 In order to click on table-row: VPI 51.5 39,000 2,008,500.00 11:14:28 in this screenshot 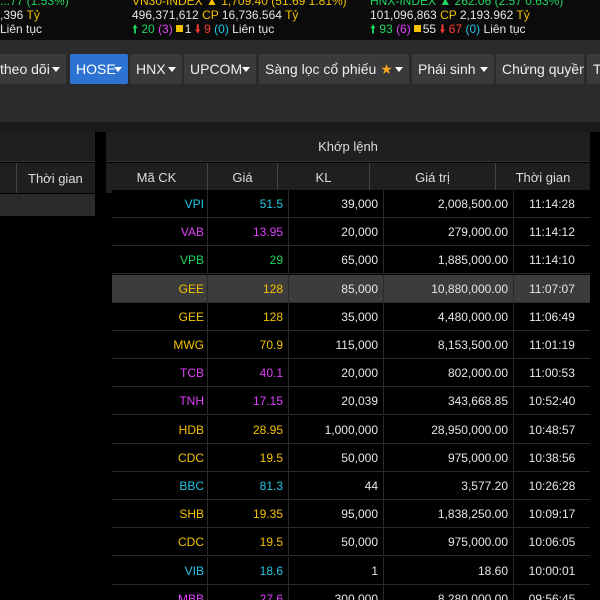, I will do `click(351, 204)`.